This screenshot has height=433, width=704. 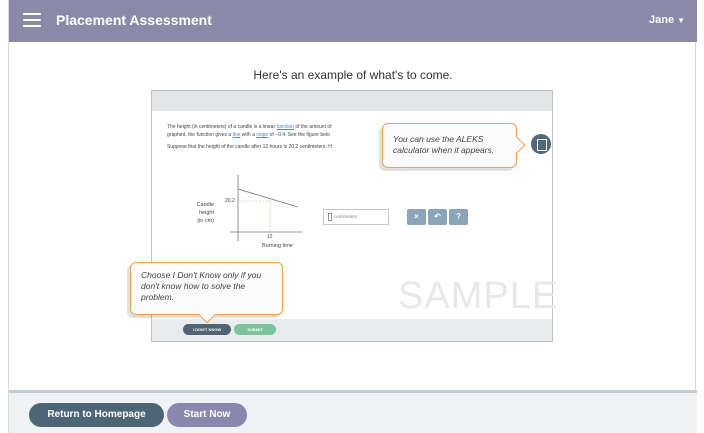 I want to click on answer-cursor, so click(x=330, y=217).